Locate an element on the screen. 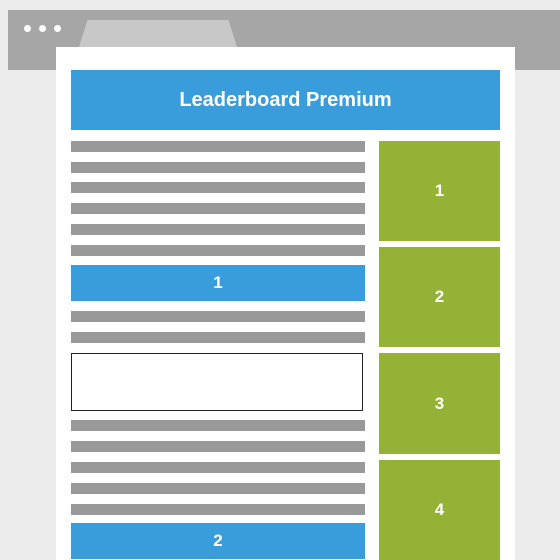  browser-tab is located at coordinates (158, 35).